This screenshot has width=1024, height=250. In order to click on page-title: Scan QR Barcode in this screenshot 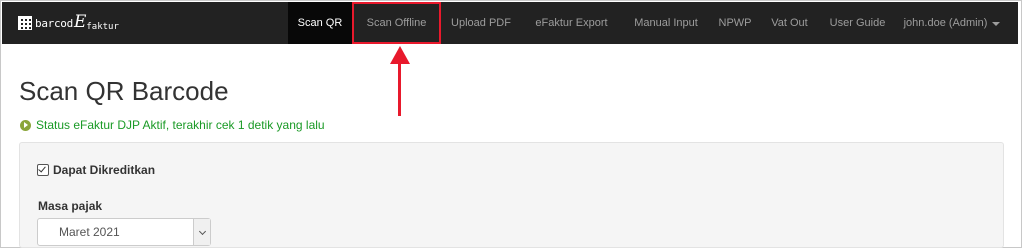, I will do `click(124, 91)`.